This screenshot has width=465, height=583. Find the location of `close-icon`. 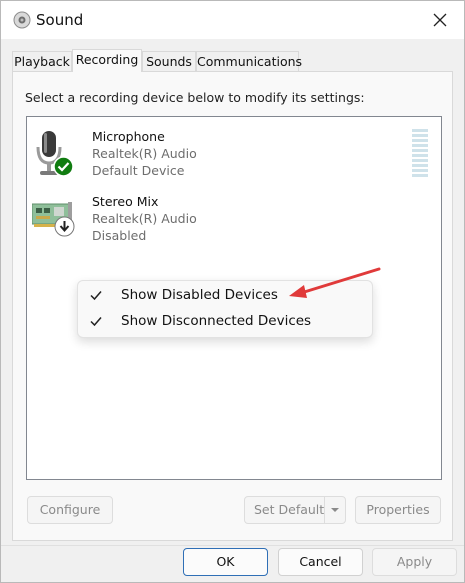

close-icon is located at coordinates (440, 20).